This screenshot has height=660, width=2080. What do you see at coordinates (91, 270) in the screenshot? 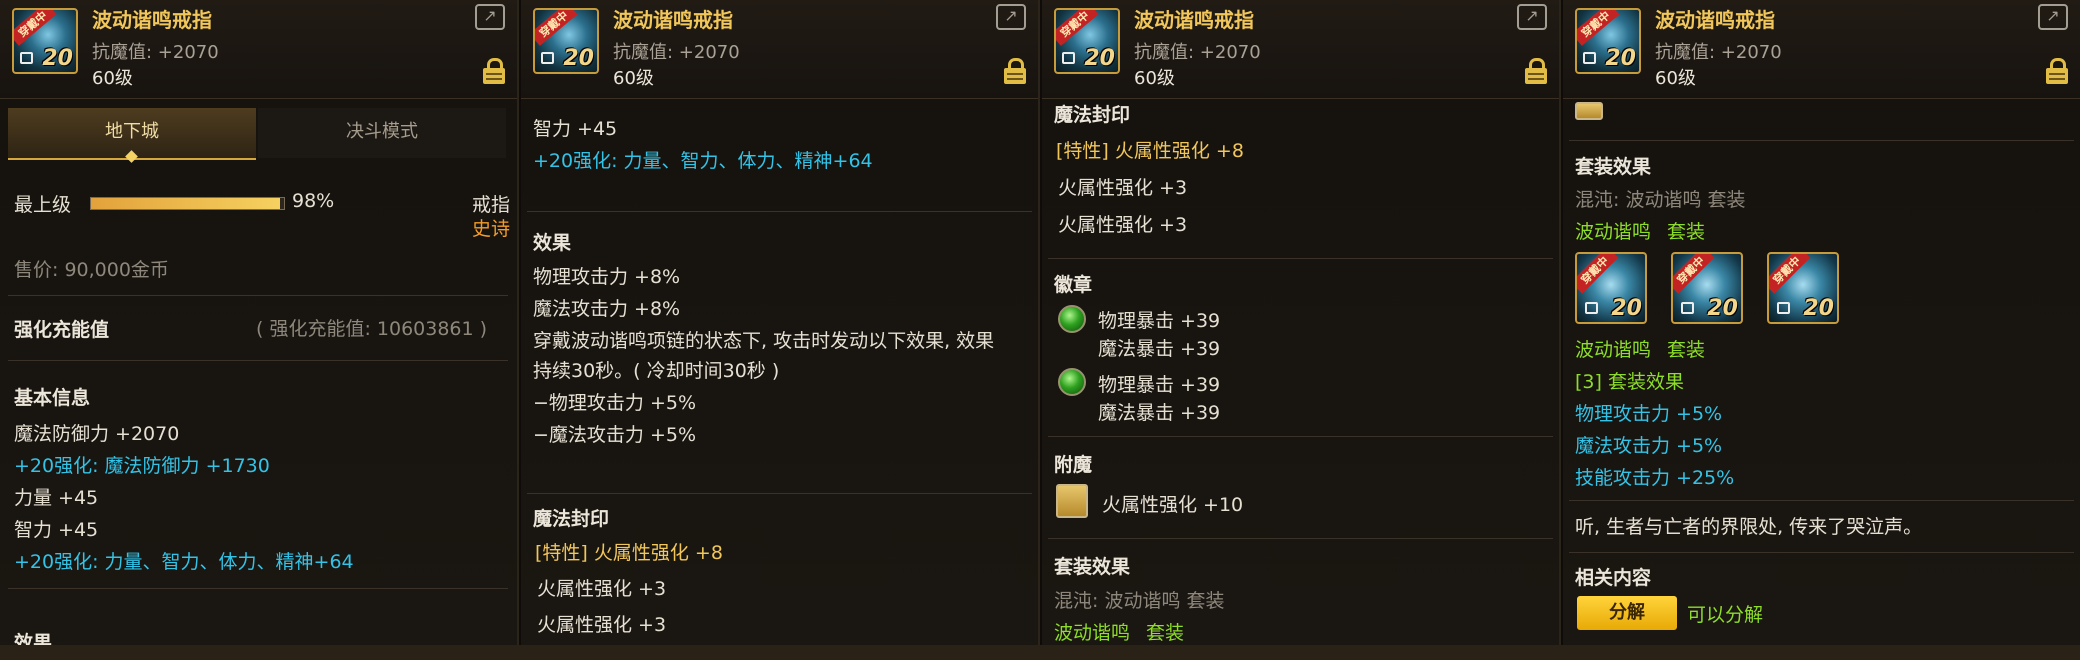
I see `sell-price: 售价: 90,000金币` at bounding box center [91, 270].